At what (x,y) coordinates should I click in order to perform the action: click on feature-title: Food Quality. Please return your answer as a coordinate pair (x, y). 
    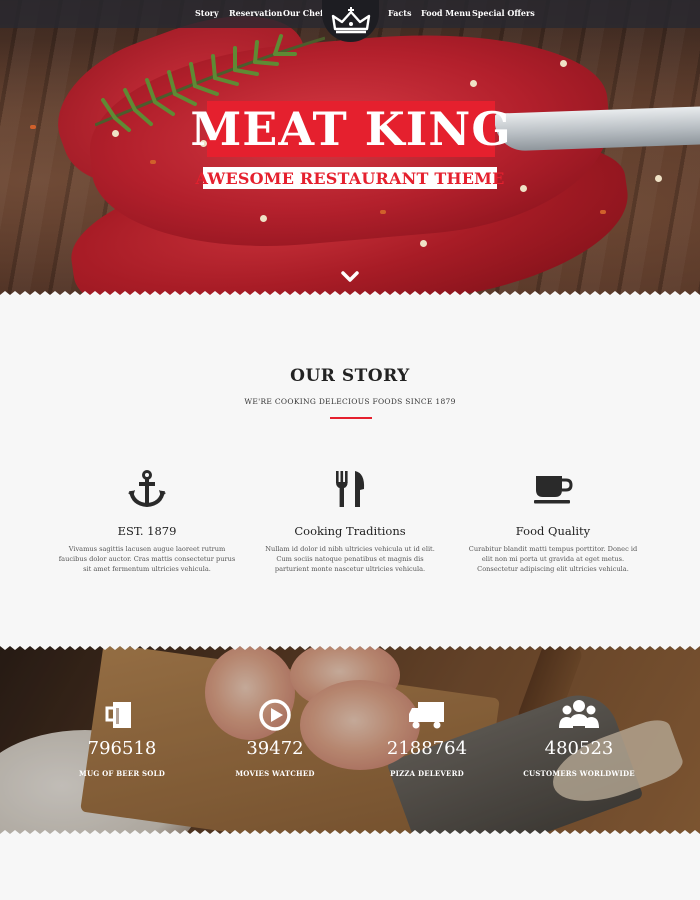
    Looking at the image, I should click on (553, 531).